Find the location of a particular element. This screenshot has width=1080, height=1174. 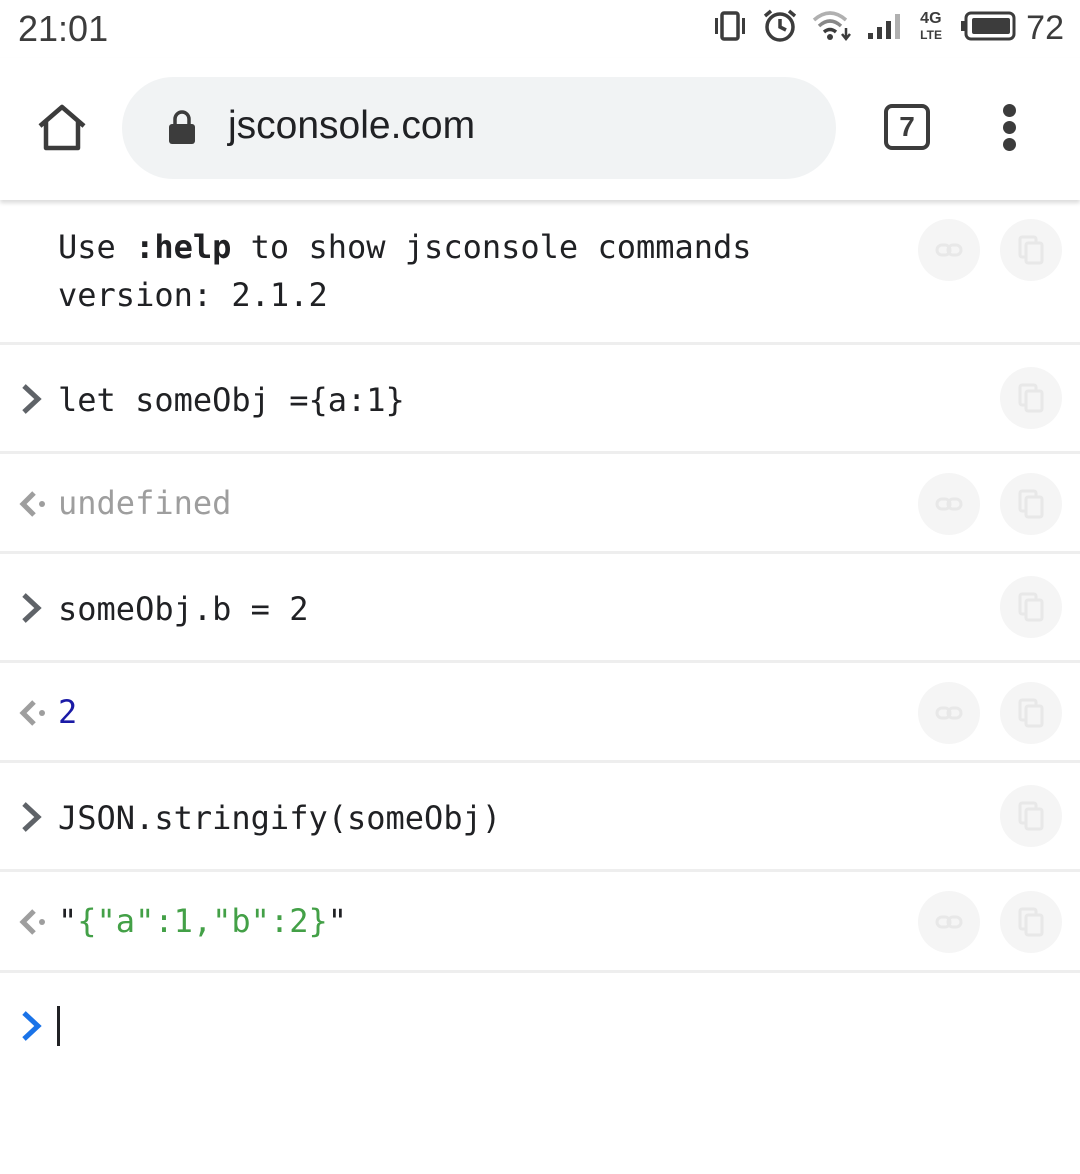

status-bar: 21:01 4G LTE 72 is located at coordinates (540, 29).